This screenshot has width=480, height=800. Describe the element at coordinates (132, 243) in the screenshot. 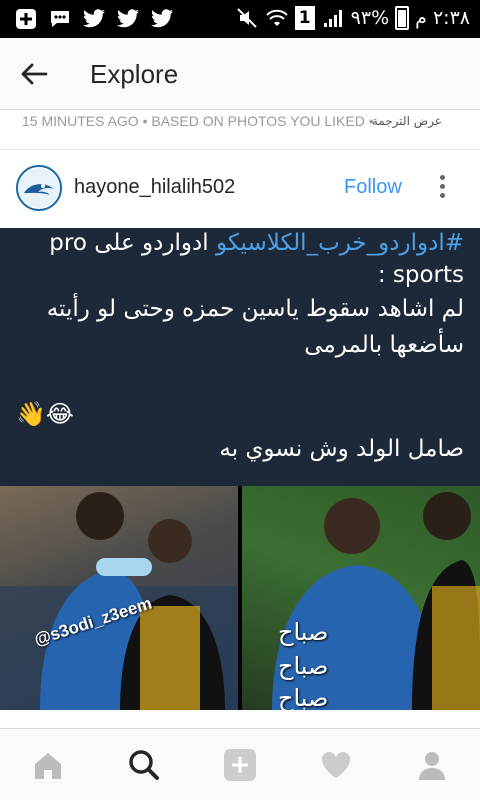

I see `tweet-line-1-text: ادواردو على pro` at that location.